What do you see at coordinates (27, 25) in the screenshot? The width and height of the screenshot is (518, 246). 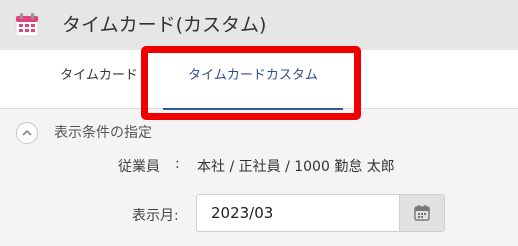 I see `calendar-icon` at bounding box center [27, 25].